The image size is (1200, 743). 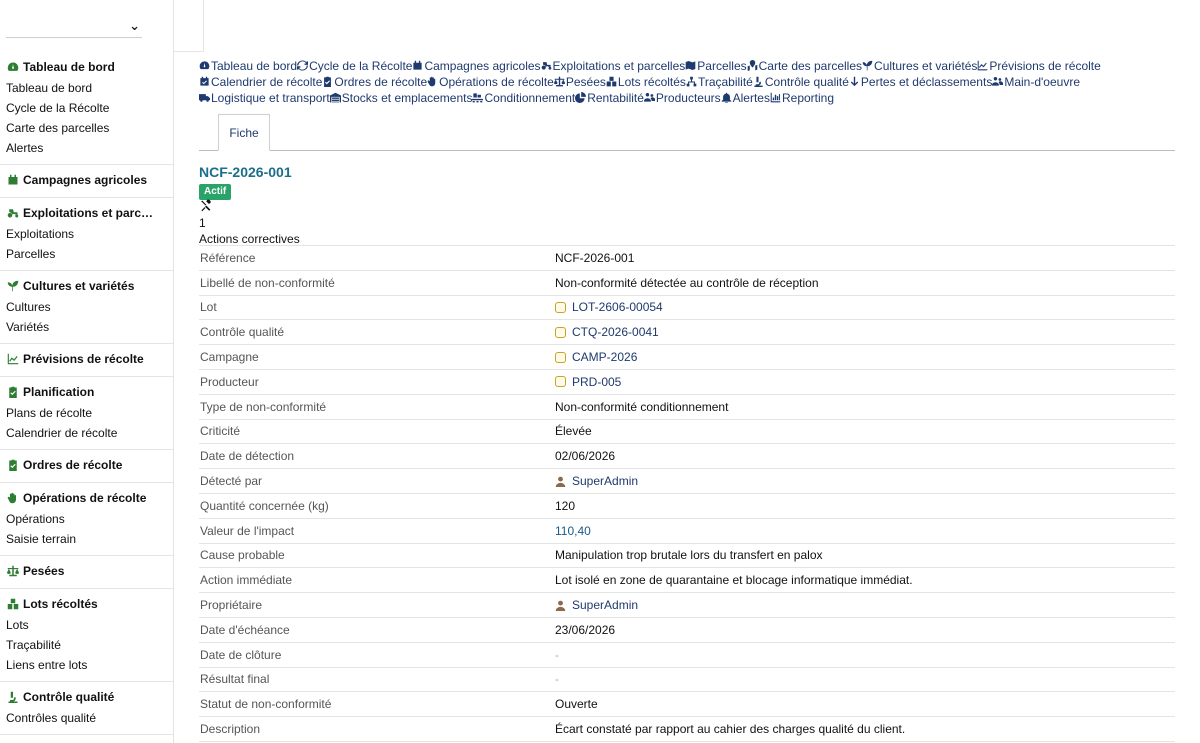 What do you see at coordinates (716, 66) in the screenshot?
I see `nav-link: Parcelles` at bounding box center [716, 66].